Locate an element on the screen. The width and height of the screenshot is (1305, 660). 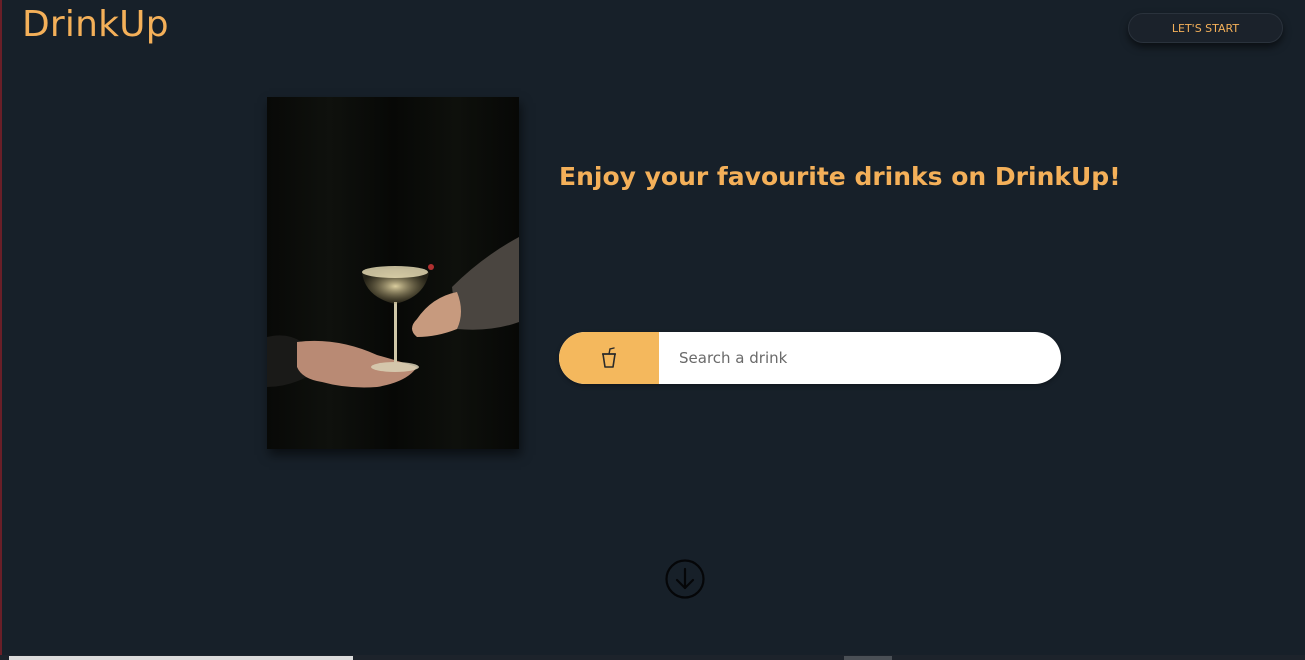
left-edge-accent is located at coordinates (1, 330).